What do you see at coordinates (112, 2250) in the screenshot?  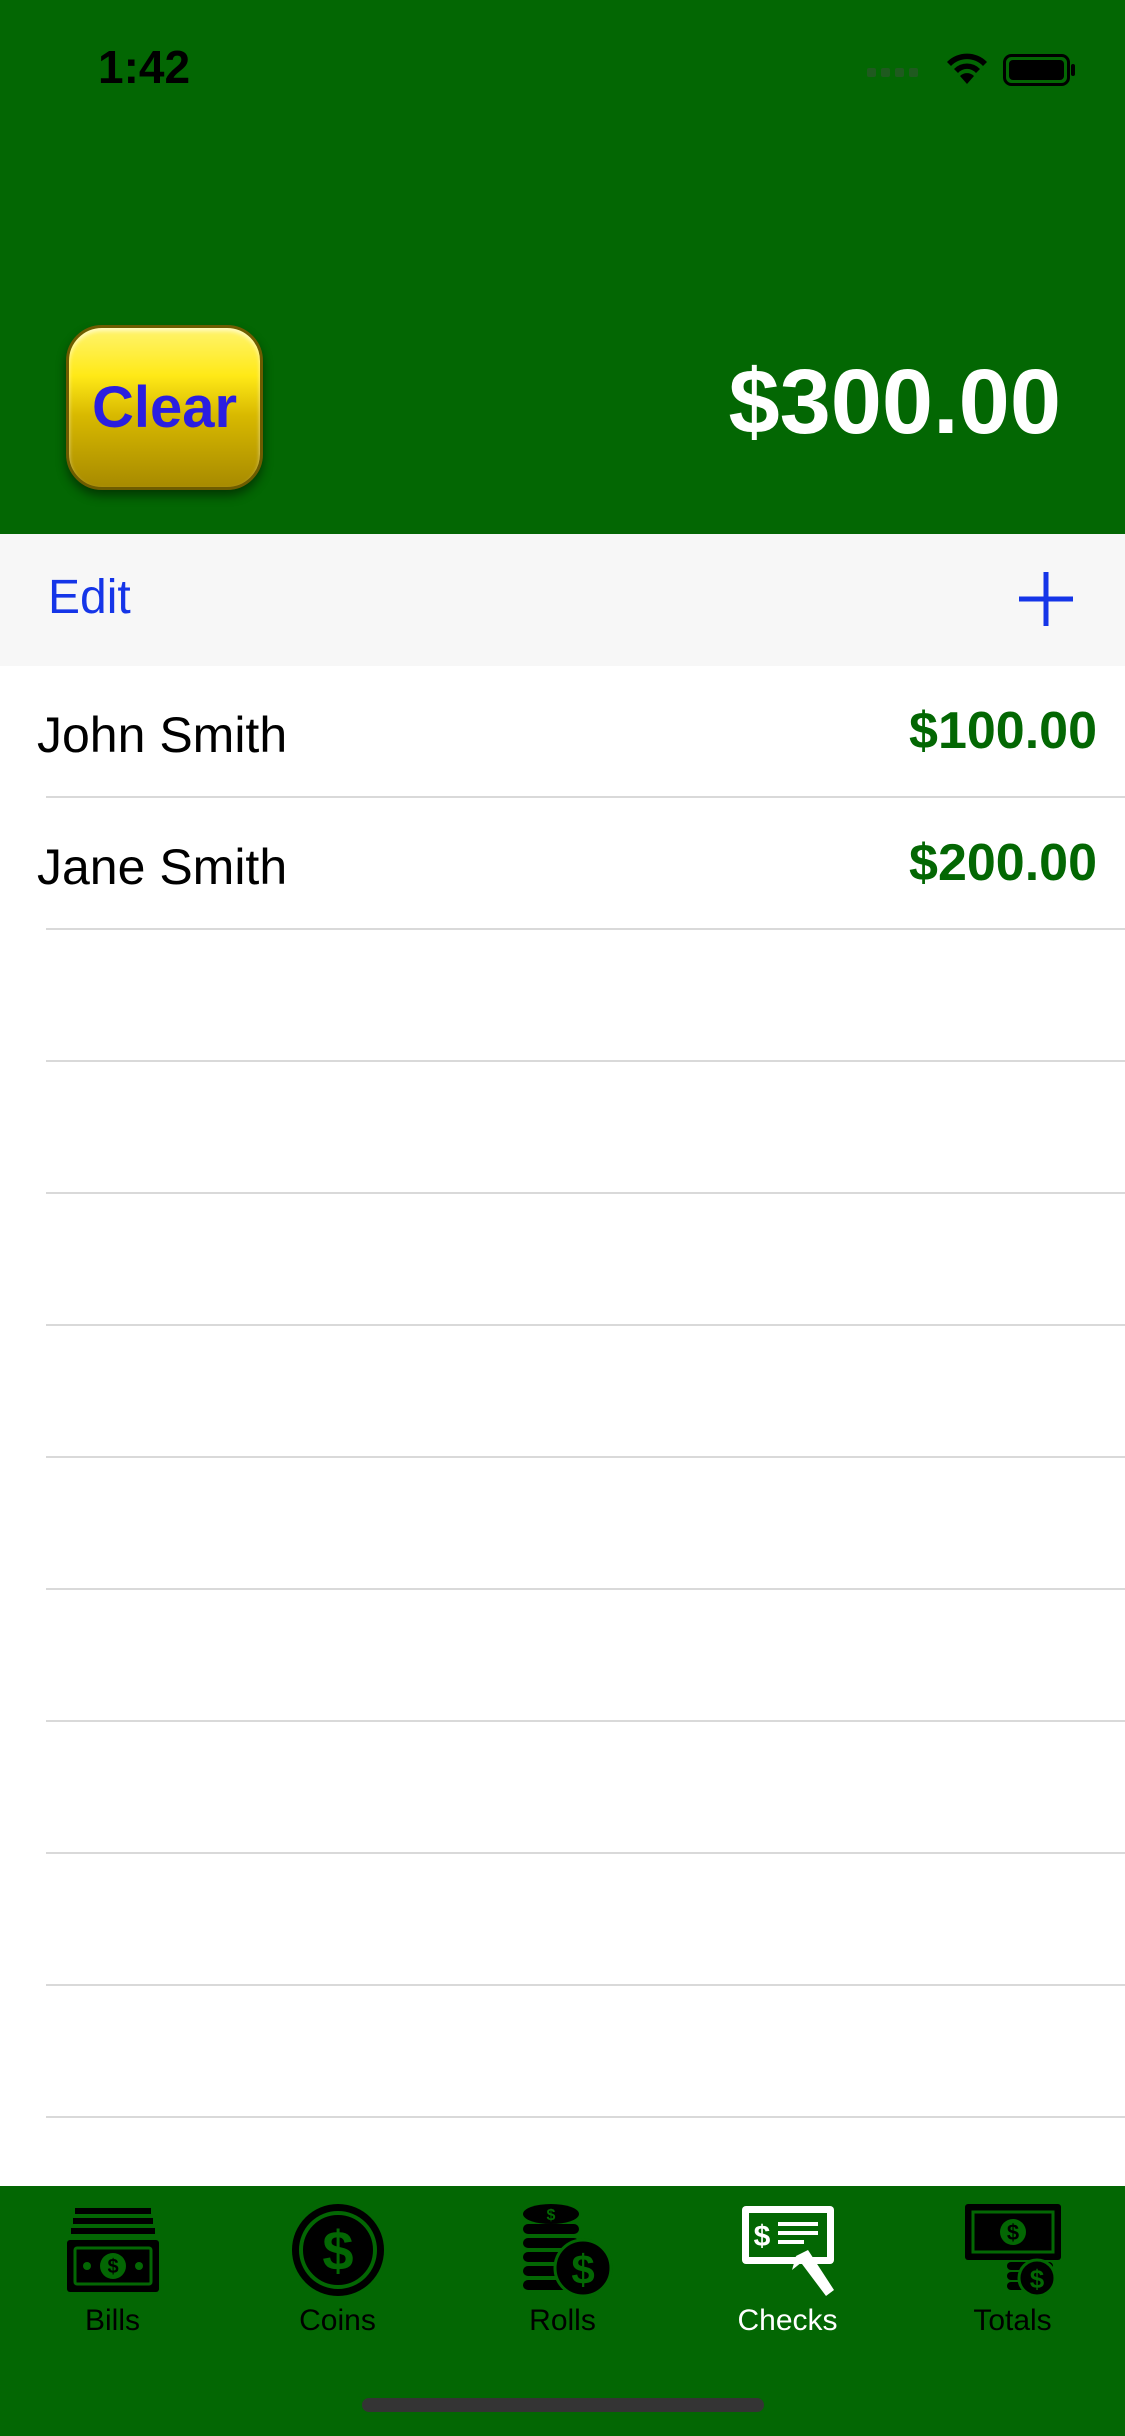 I see `bills-icon: $` at bounding box center [112, 2250].